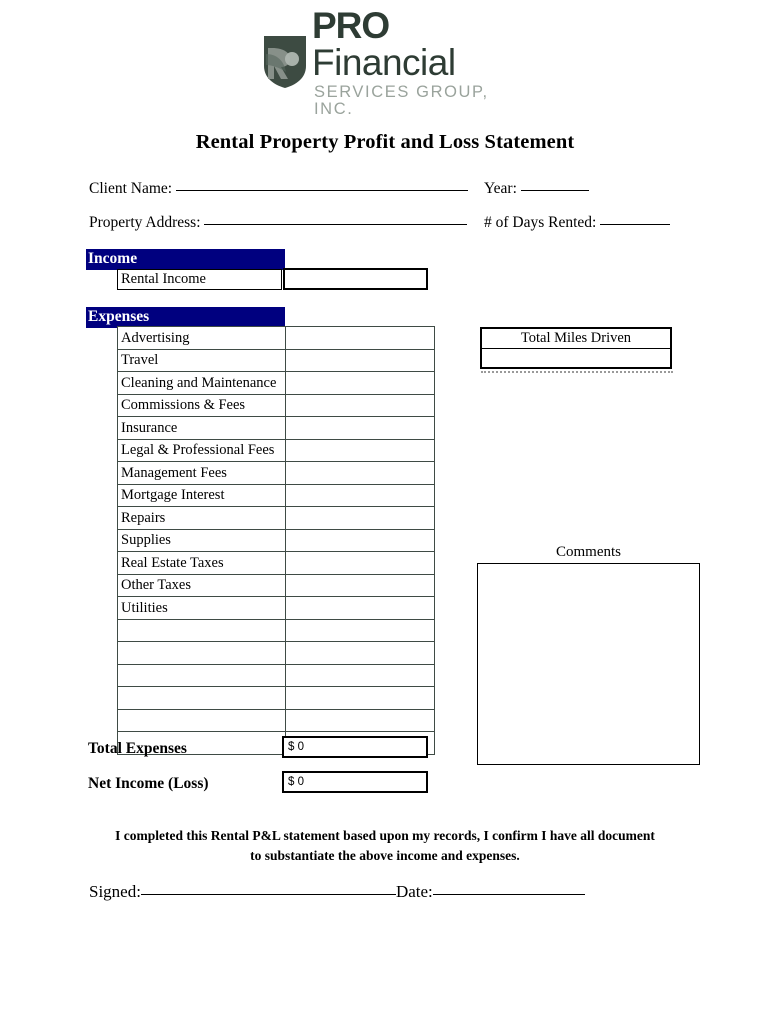 This screenshot has height=1024, width=770. What do you see at coordinates (540, 222) in the screenshot?
I see `days-rented-label: # of Days Rented:` at bounding box center [540, 222].